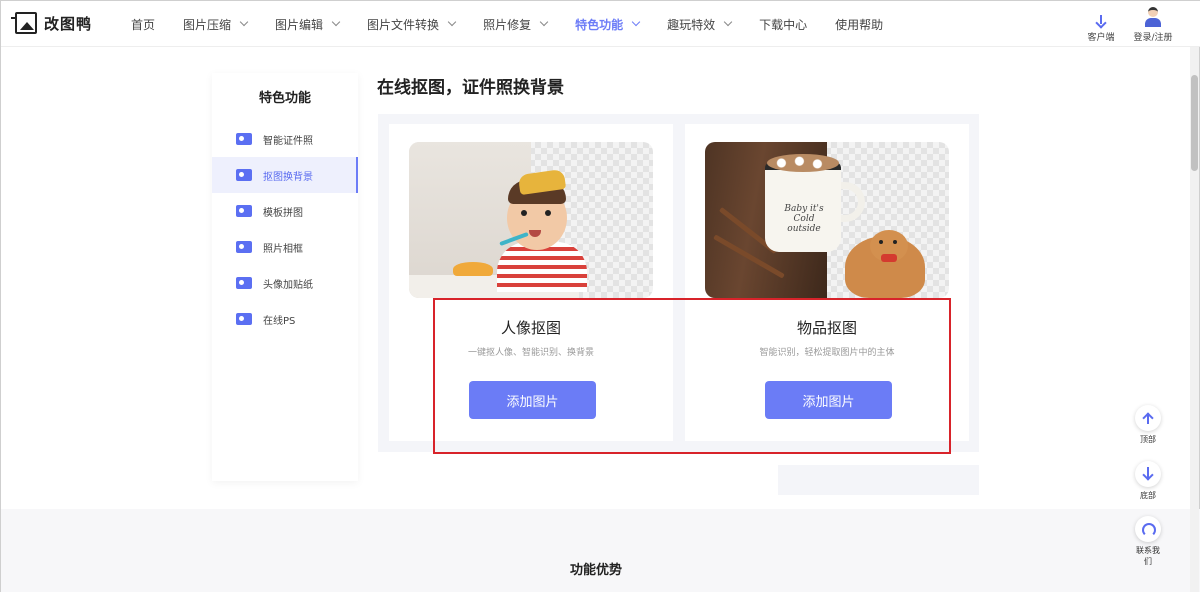 Image resolution: width=1200 pixels, height=592 pixels. I want to click on login-label: 登录/注册, so click(1153, 38).